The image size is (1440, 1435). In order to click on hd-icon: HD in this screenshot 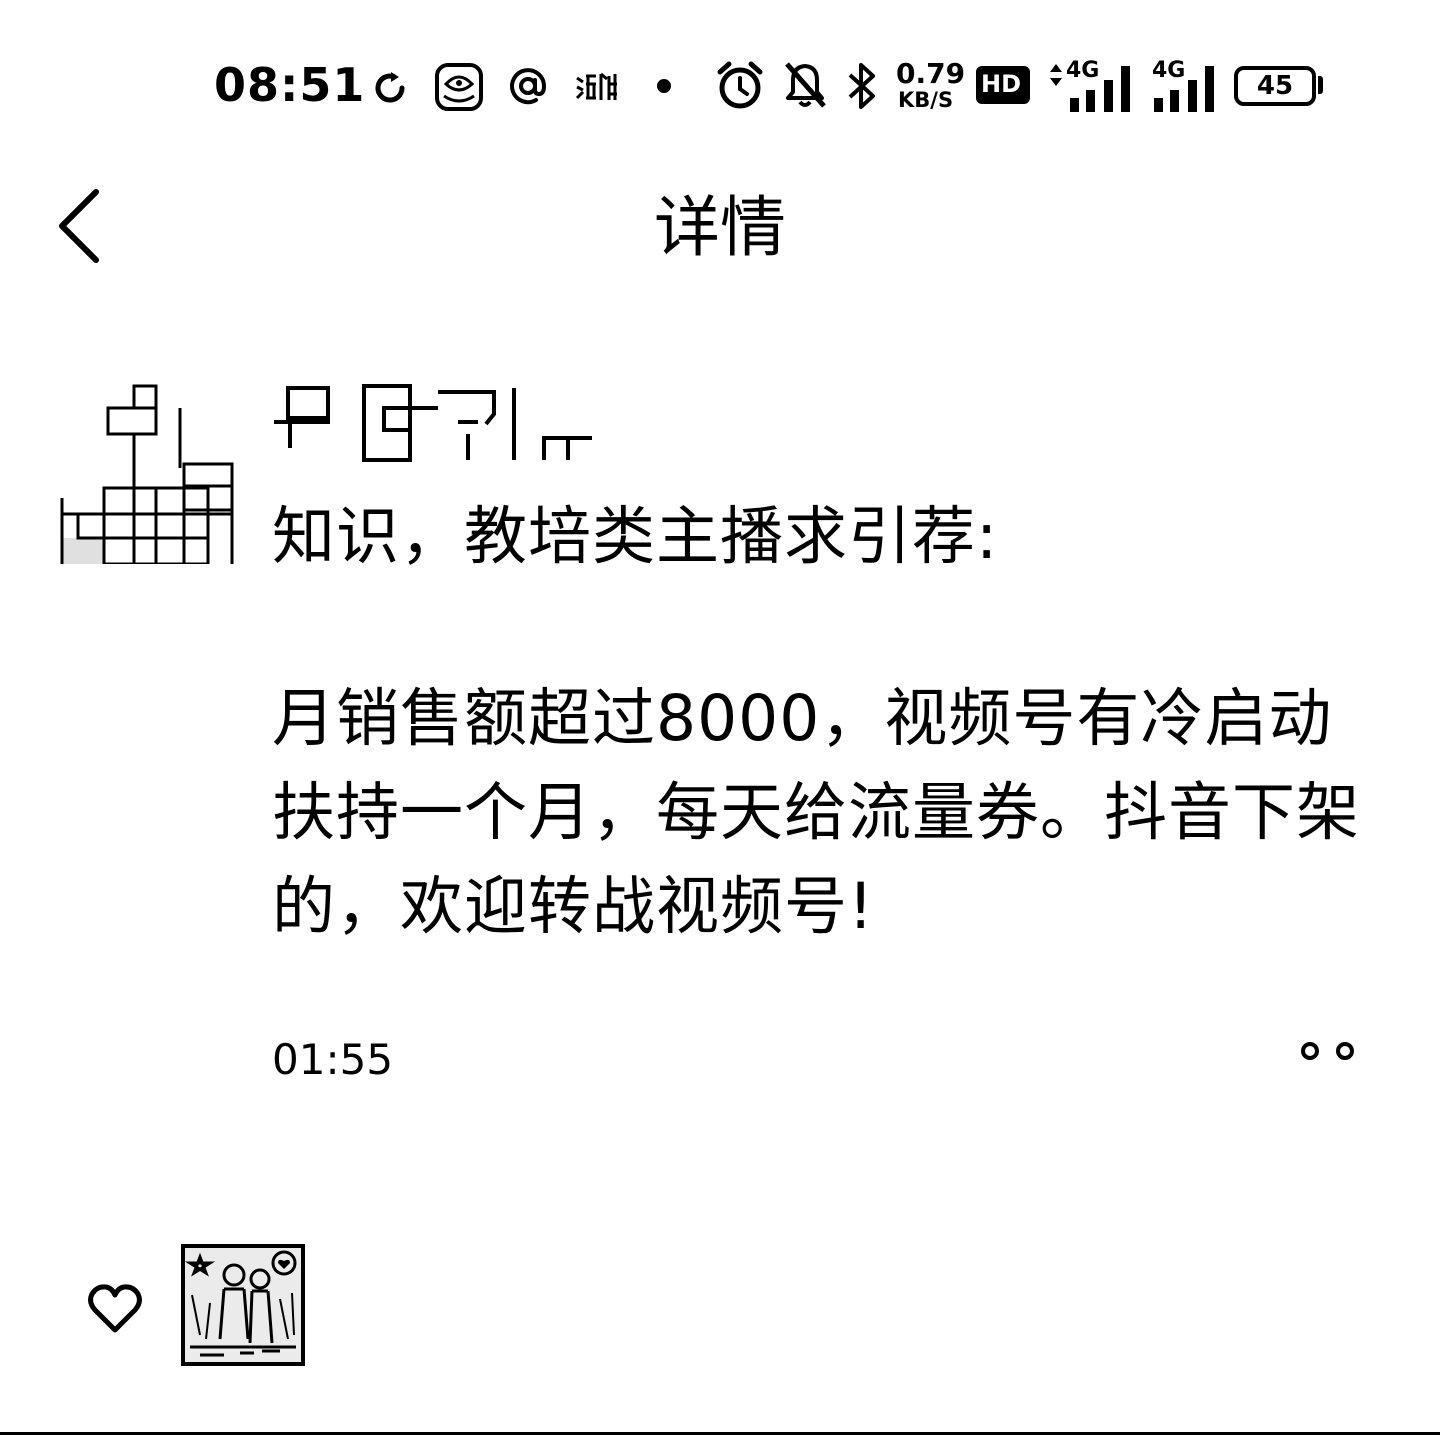, I will do `click(1003, 85)`.